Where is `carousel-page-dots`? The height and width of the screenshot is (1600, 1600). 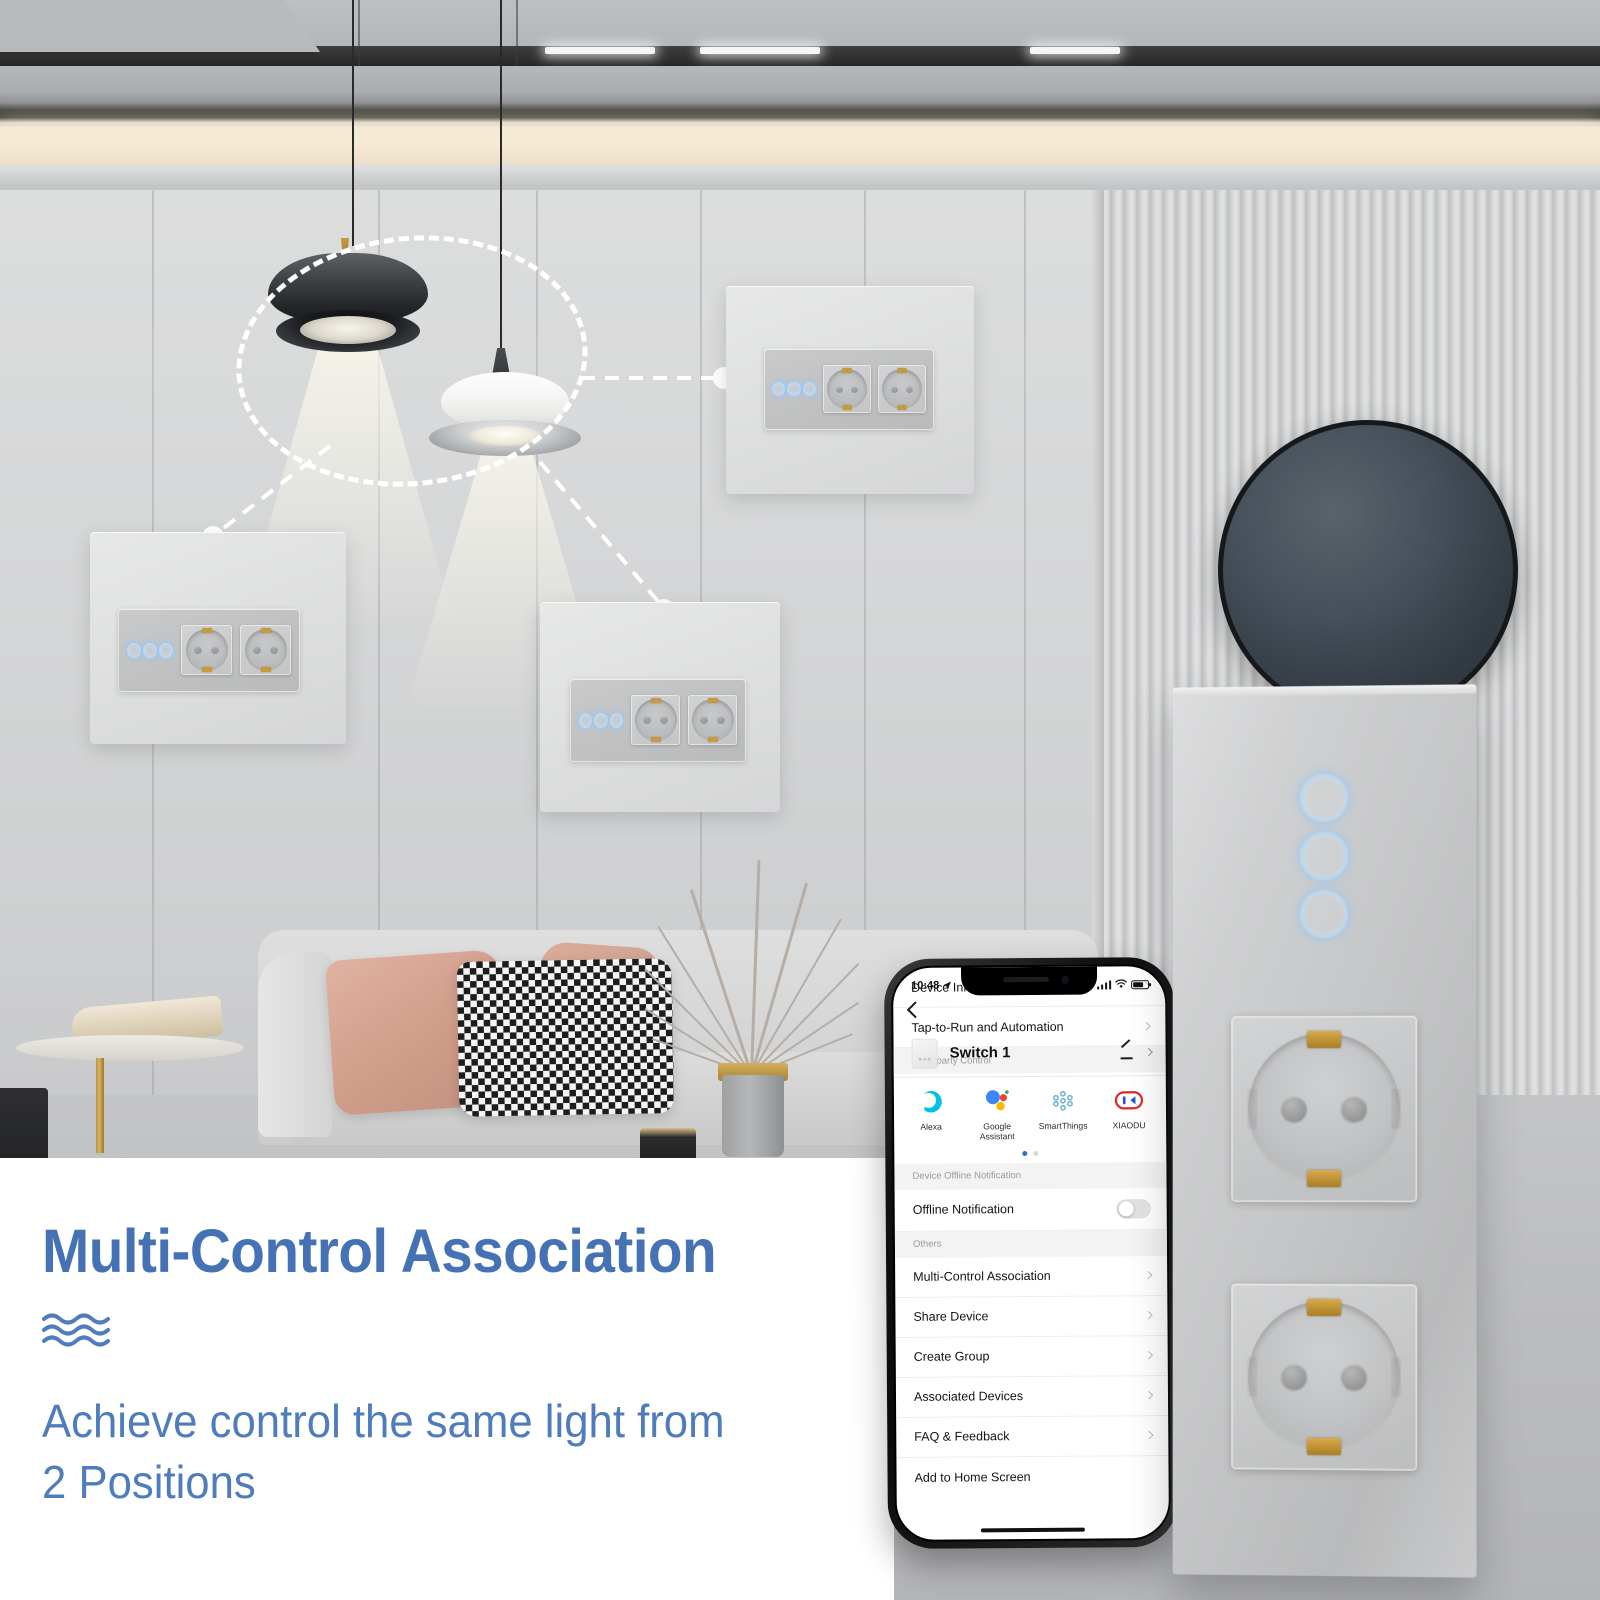 carousel-page-dots is located at coordinates (1030, 1154).